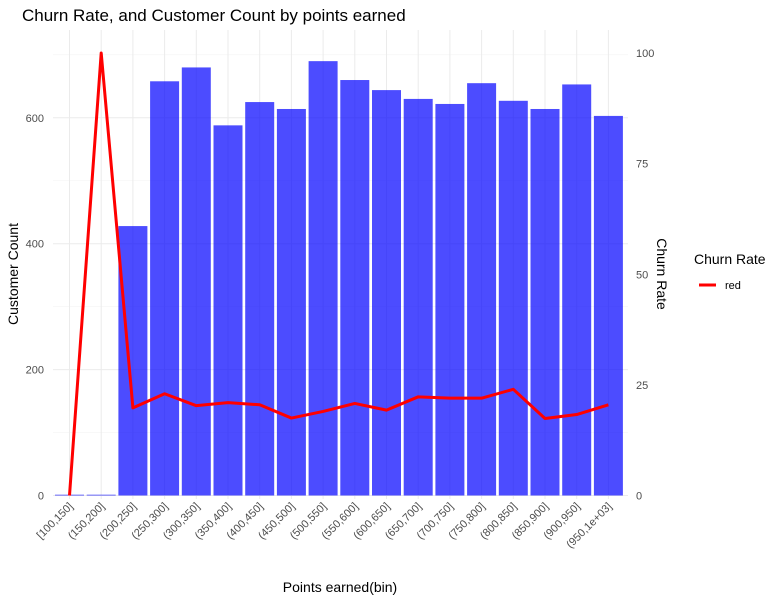 The image size is (784, 601). What do you see at coordinates (639, 497) in the screenshot?
I see `y2-tick-label: 0` at bounding box center [639, 497].